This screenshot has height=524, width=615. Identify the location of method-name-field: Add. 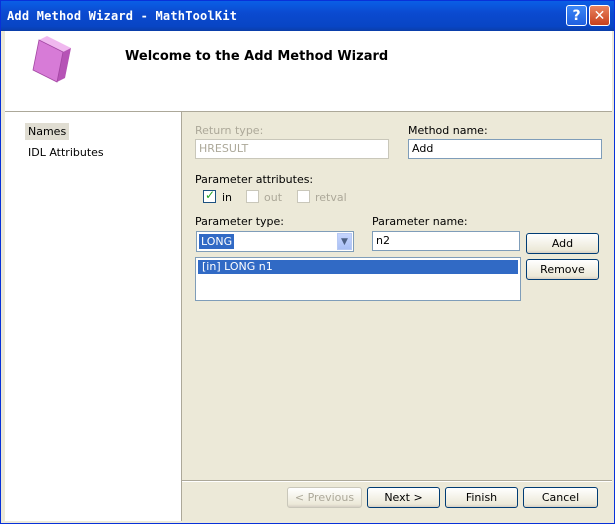
(505, 149).